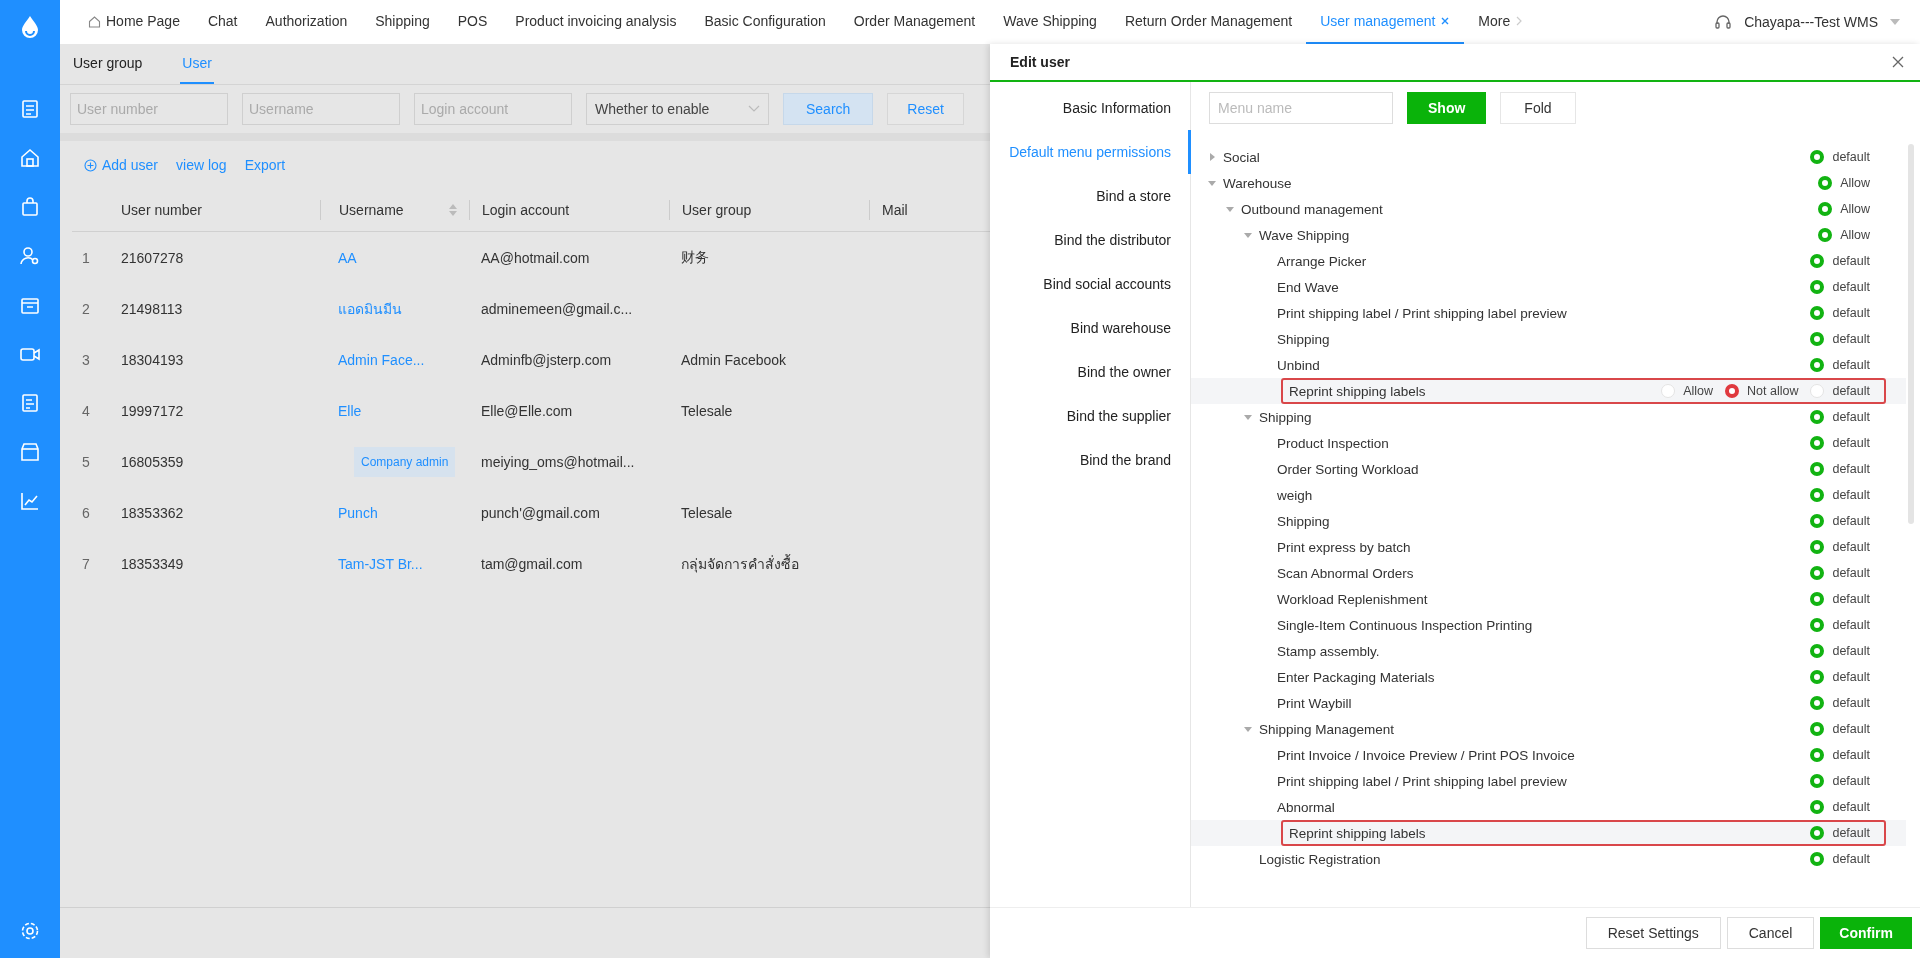 This screenshot has width=1920, height=958. Describe the element at coordinates (1911, 334) in the screenshot. I see `scrollbar-thumb` at that location.